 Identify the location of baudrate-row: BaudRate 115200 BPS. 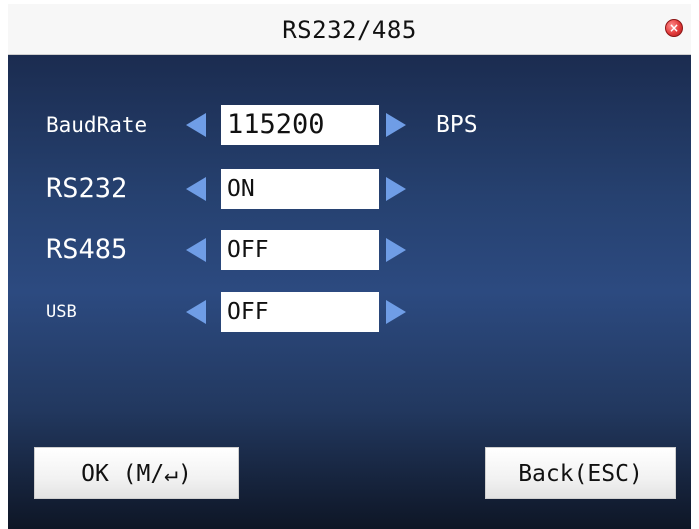
(349, 125).